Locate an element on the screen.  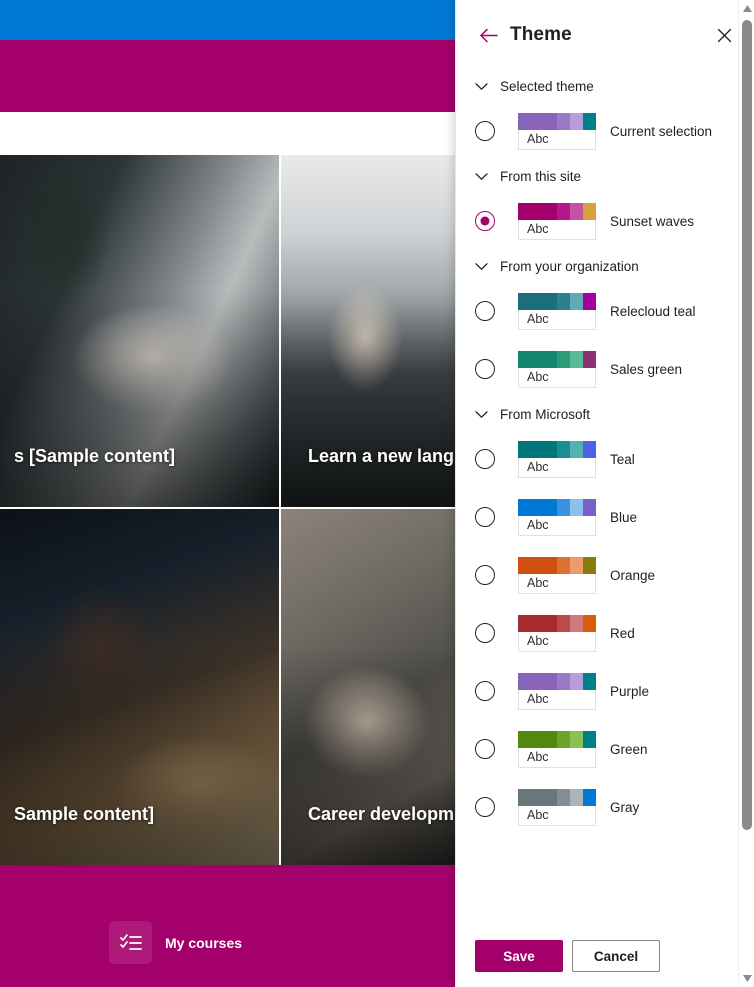
theme-option-row: Abc Purple is located at coordinates (597, 691).